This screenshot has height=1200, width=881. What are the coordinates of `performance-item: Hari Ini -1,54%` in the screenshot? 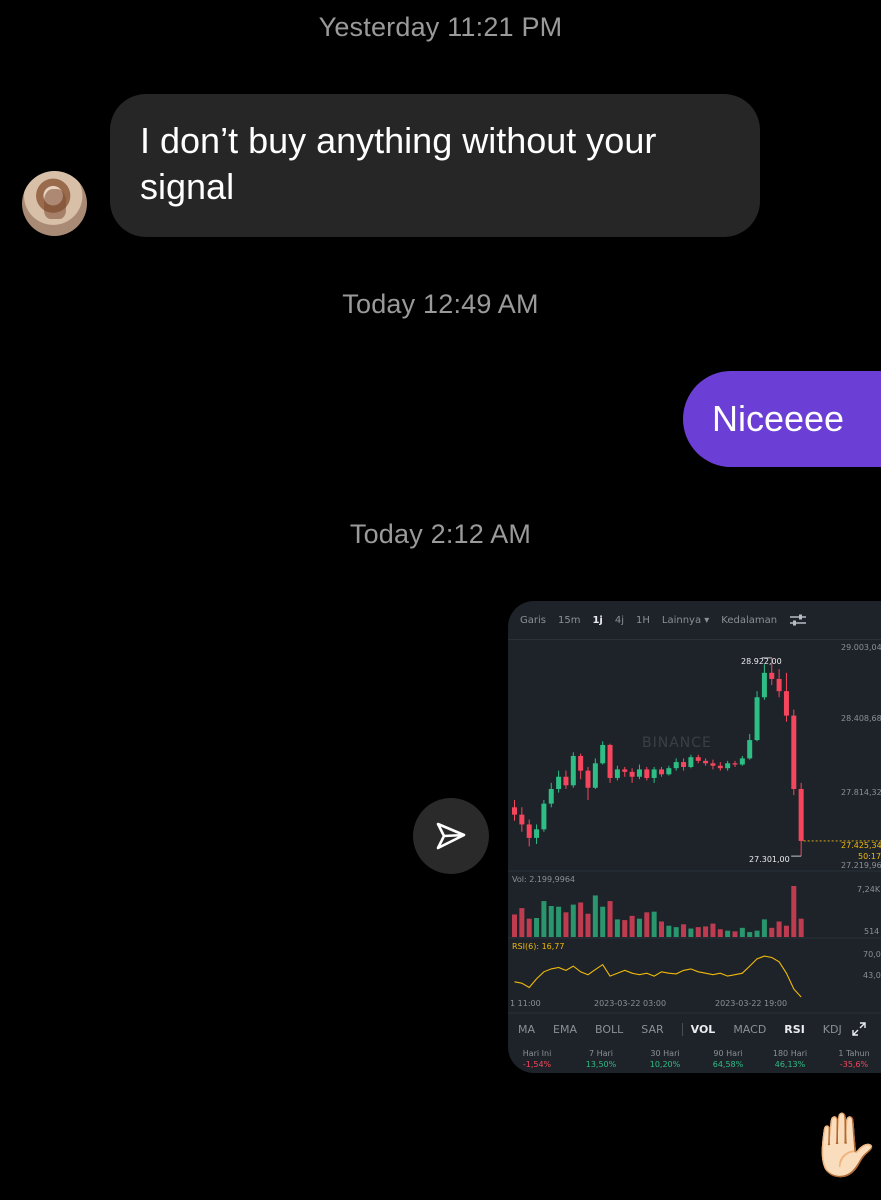 It's located at (537, 1059).